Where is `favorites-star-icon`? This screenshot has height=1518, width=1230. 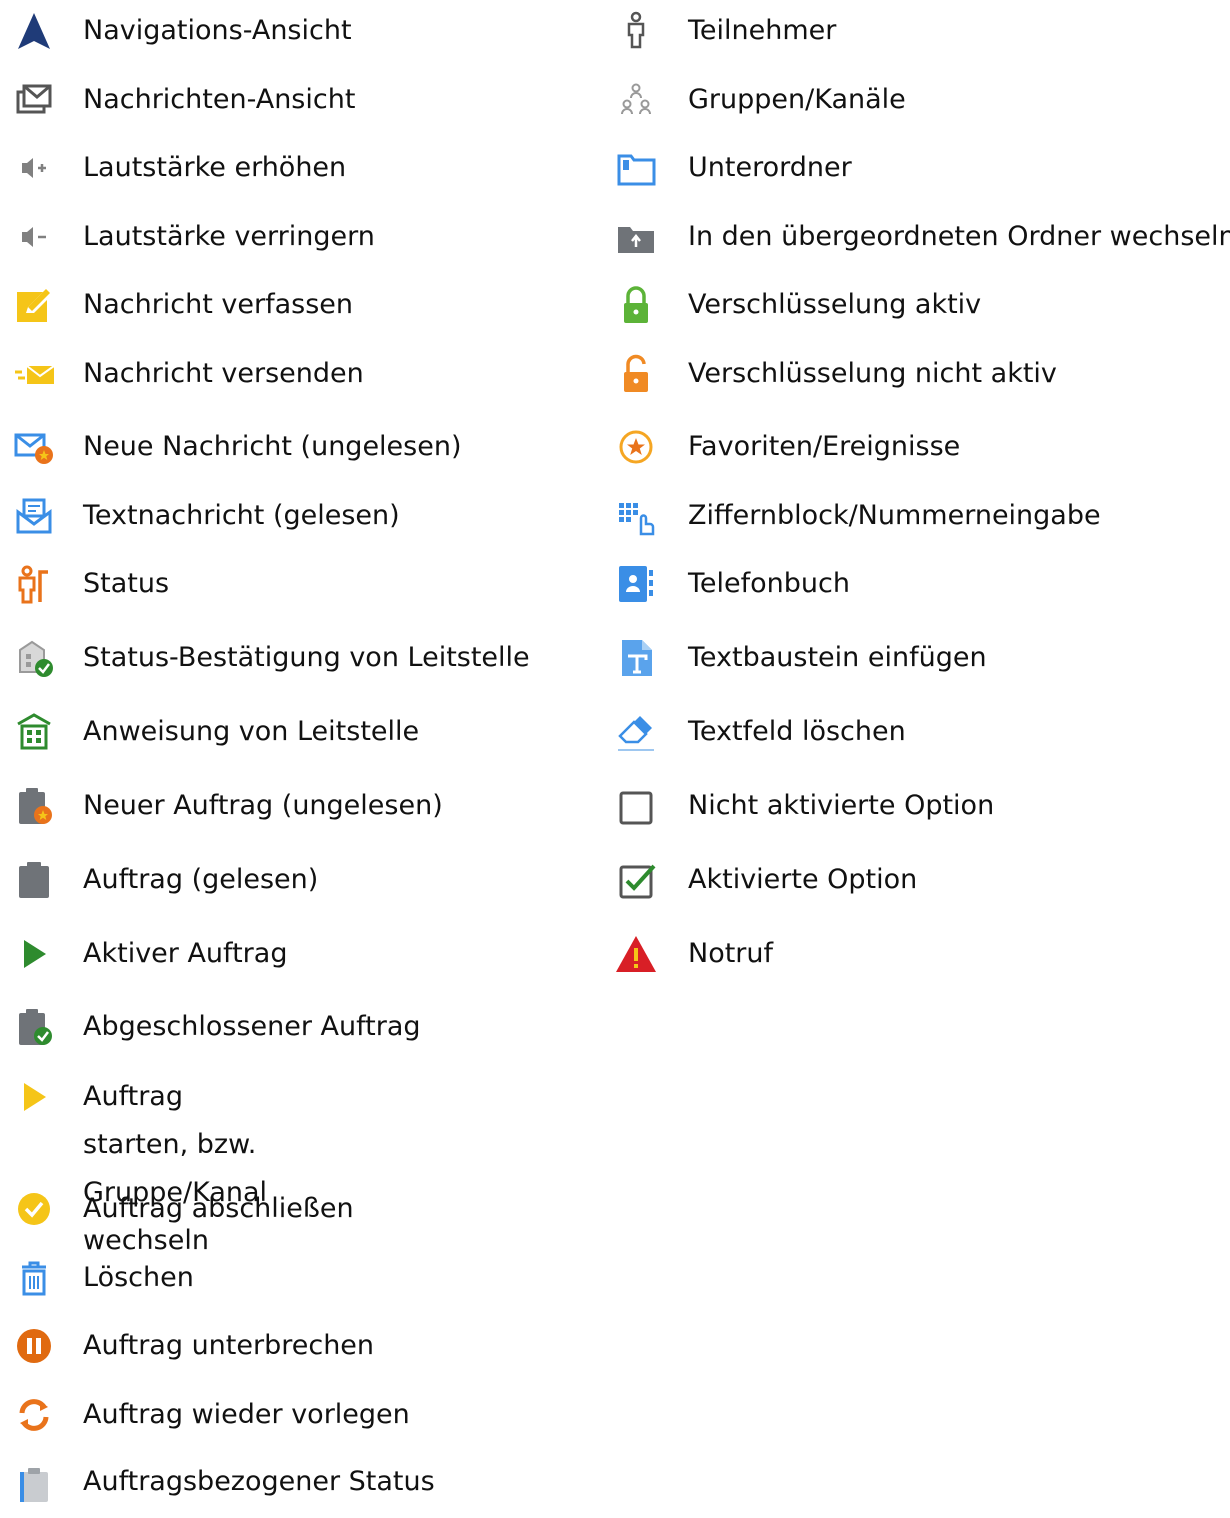
favorites-star-icon is located at coordinates (636, 447).